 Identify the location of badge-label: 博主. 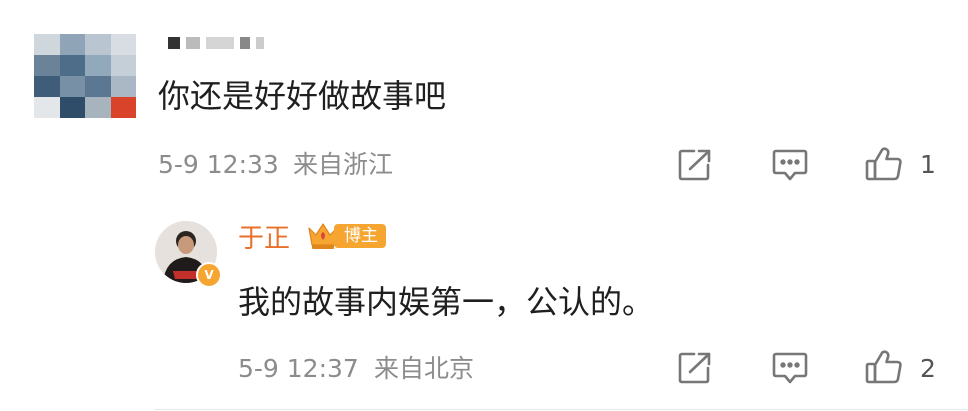
(360, 236).